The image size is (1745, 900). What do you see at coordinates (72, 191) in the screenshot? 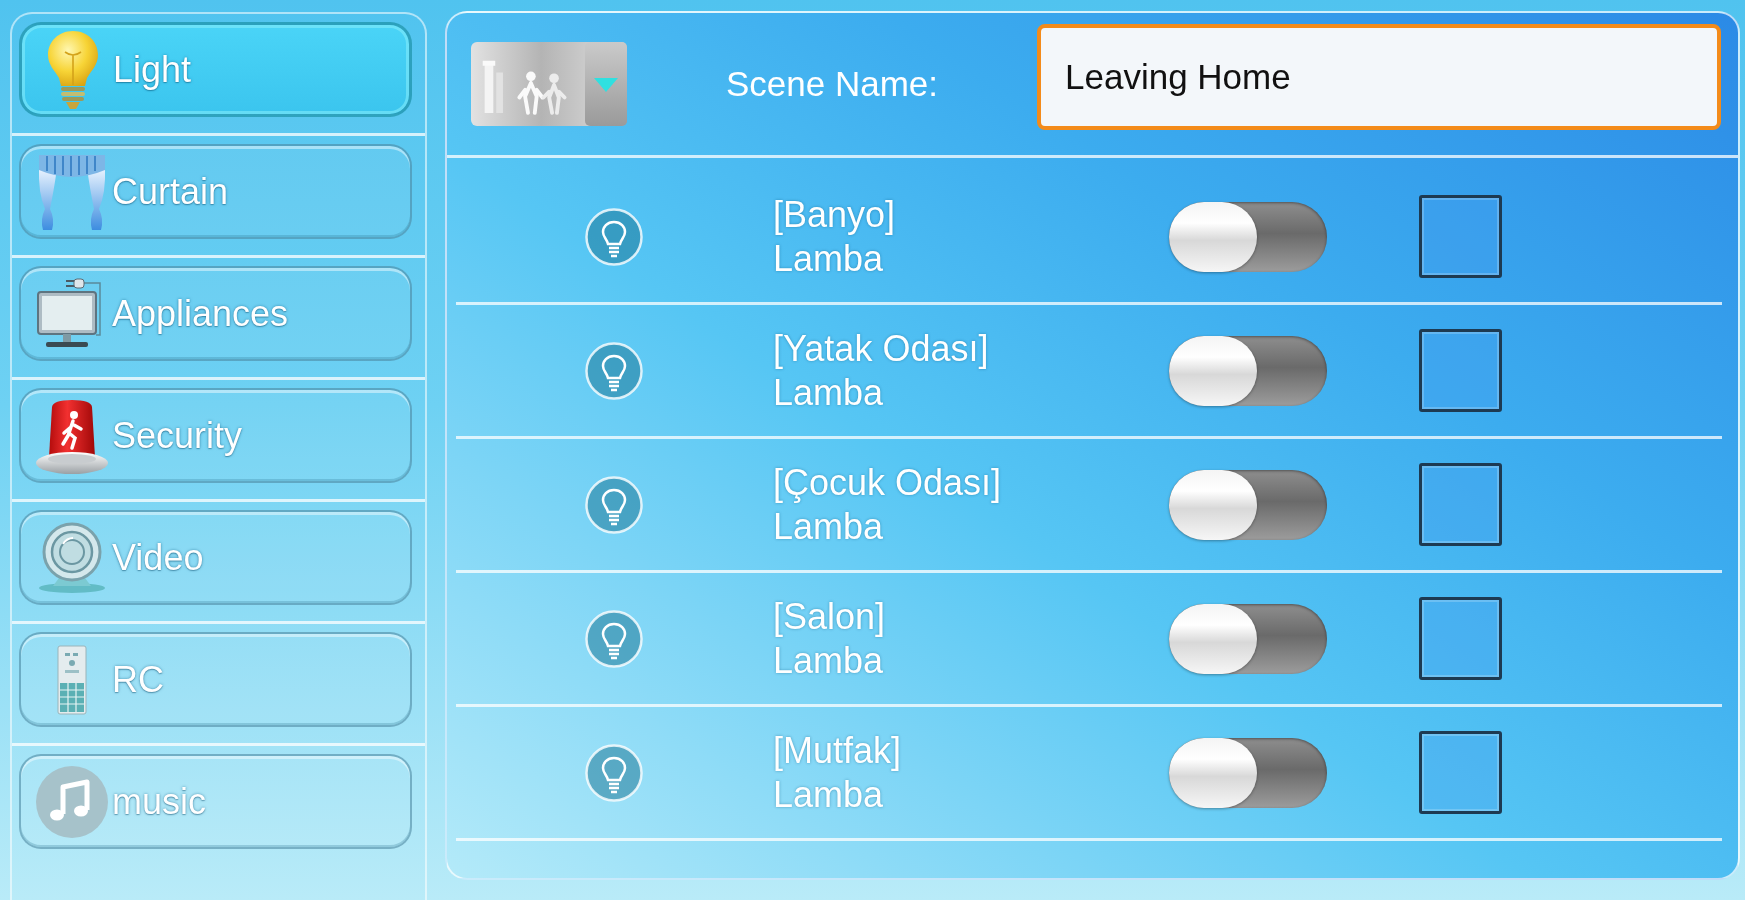
I see `curtain-icon` at bounding box center [72, 191].